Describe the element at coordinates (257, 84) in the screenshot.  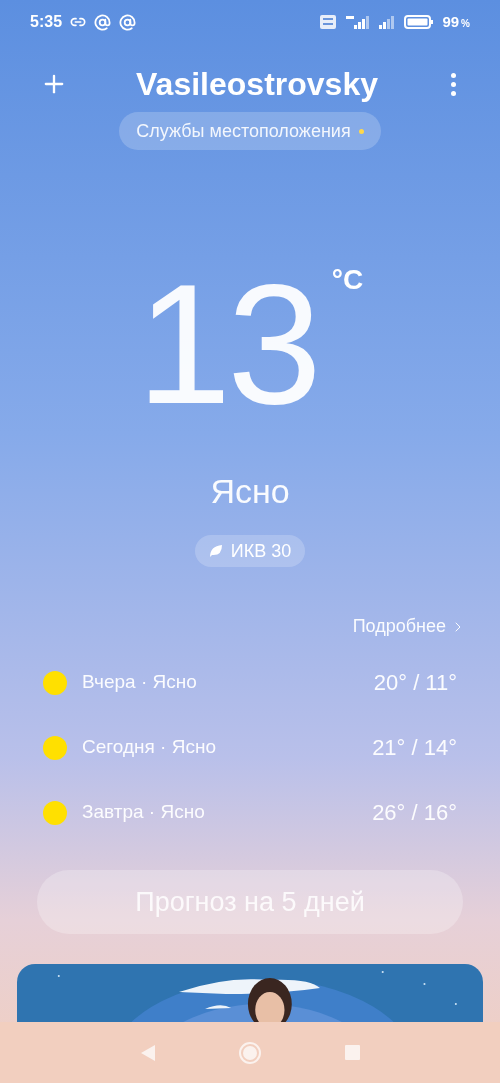
I see `city-title: Vasileostrovsky` at that location.